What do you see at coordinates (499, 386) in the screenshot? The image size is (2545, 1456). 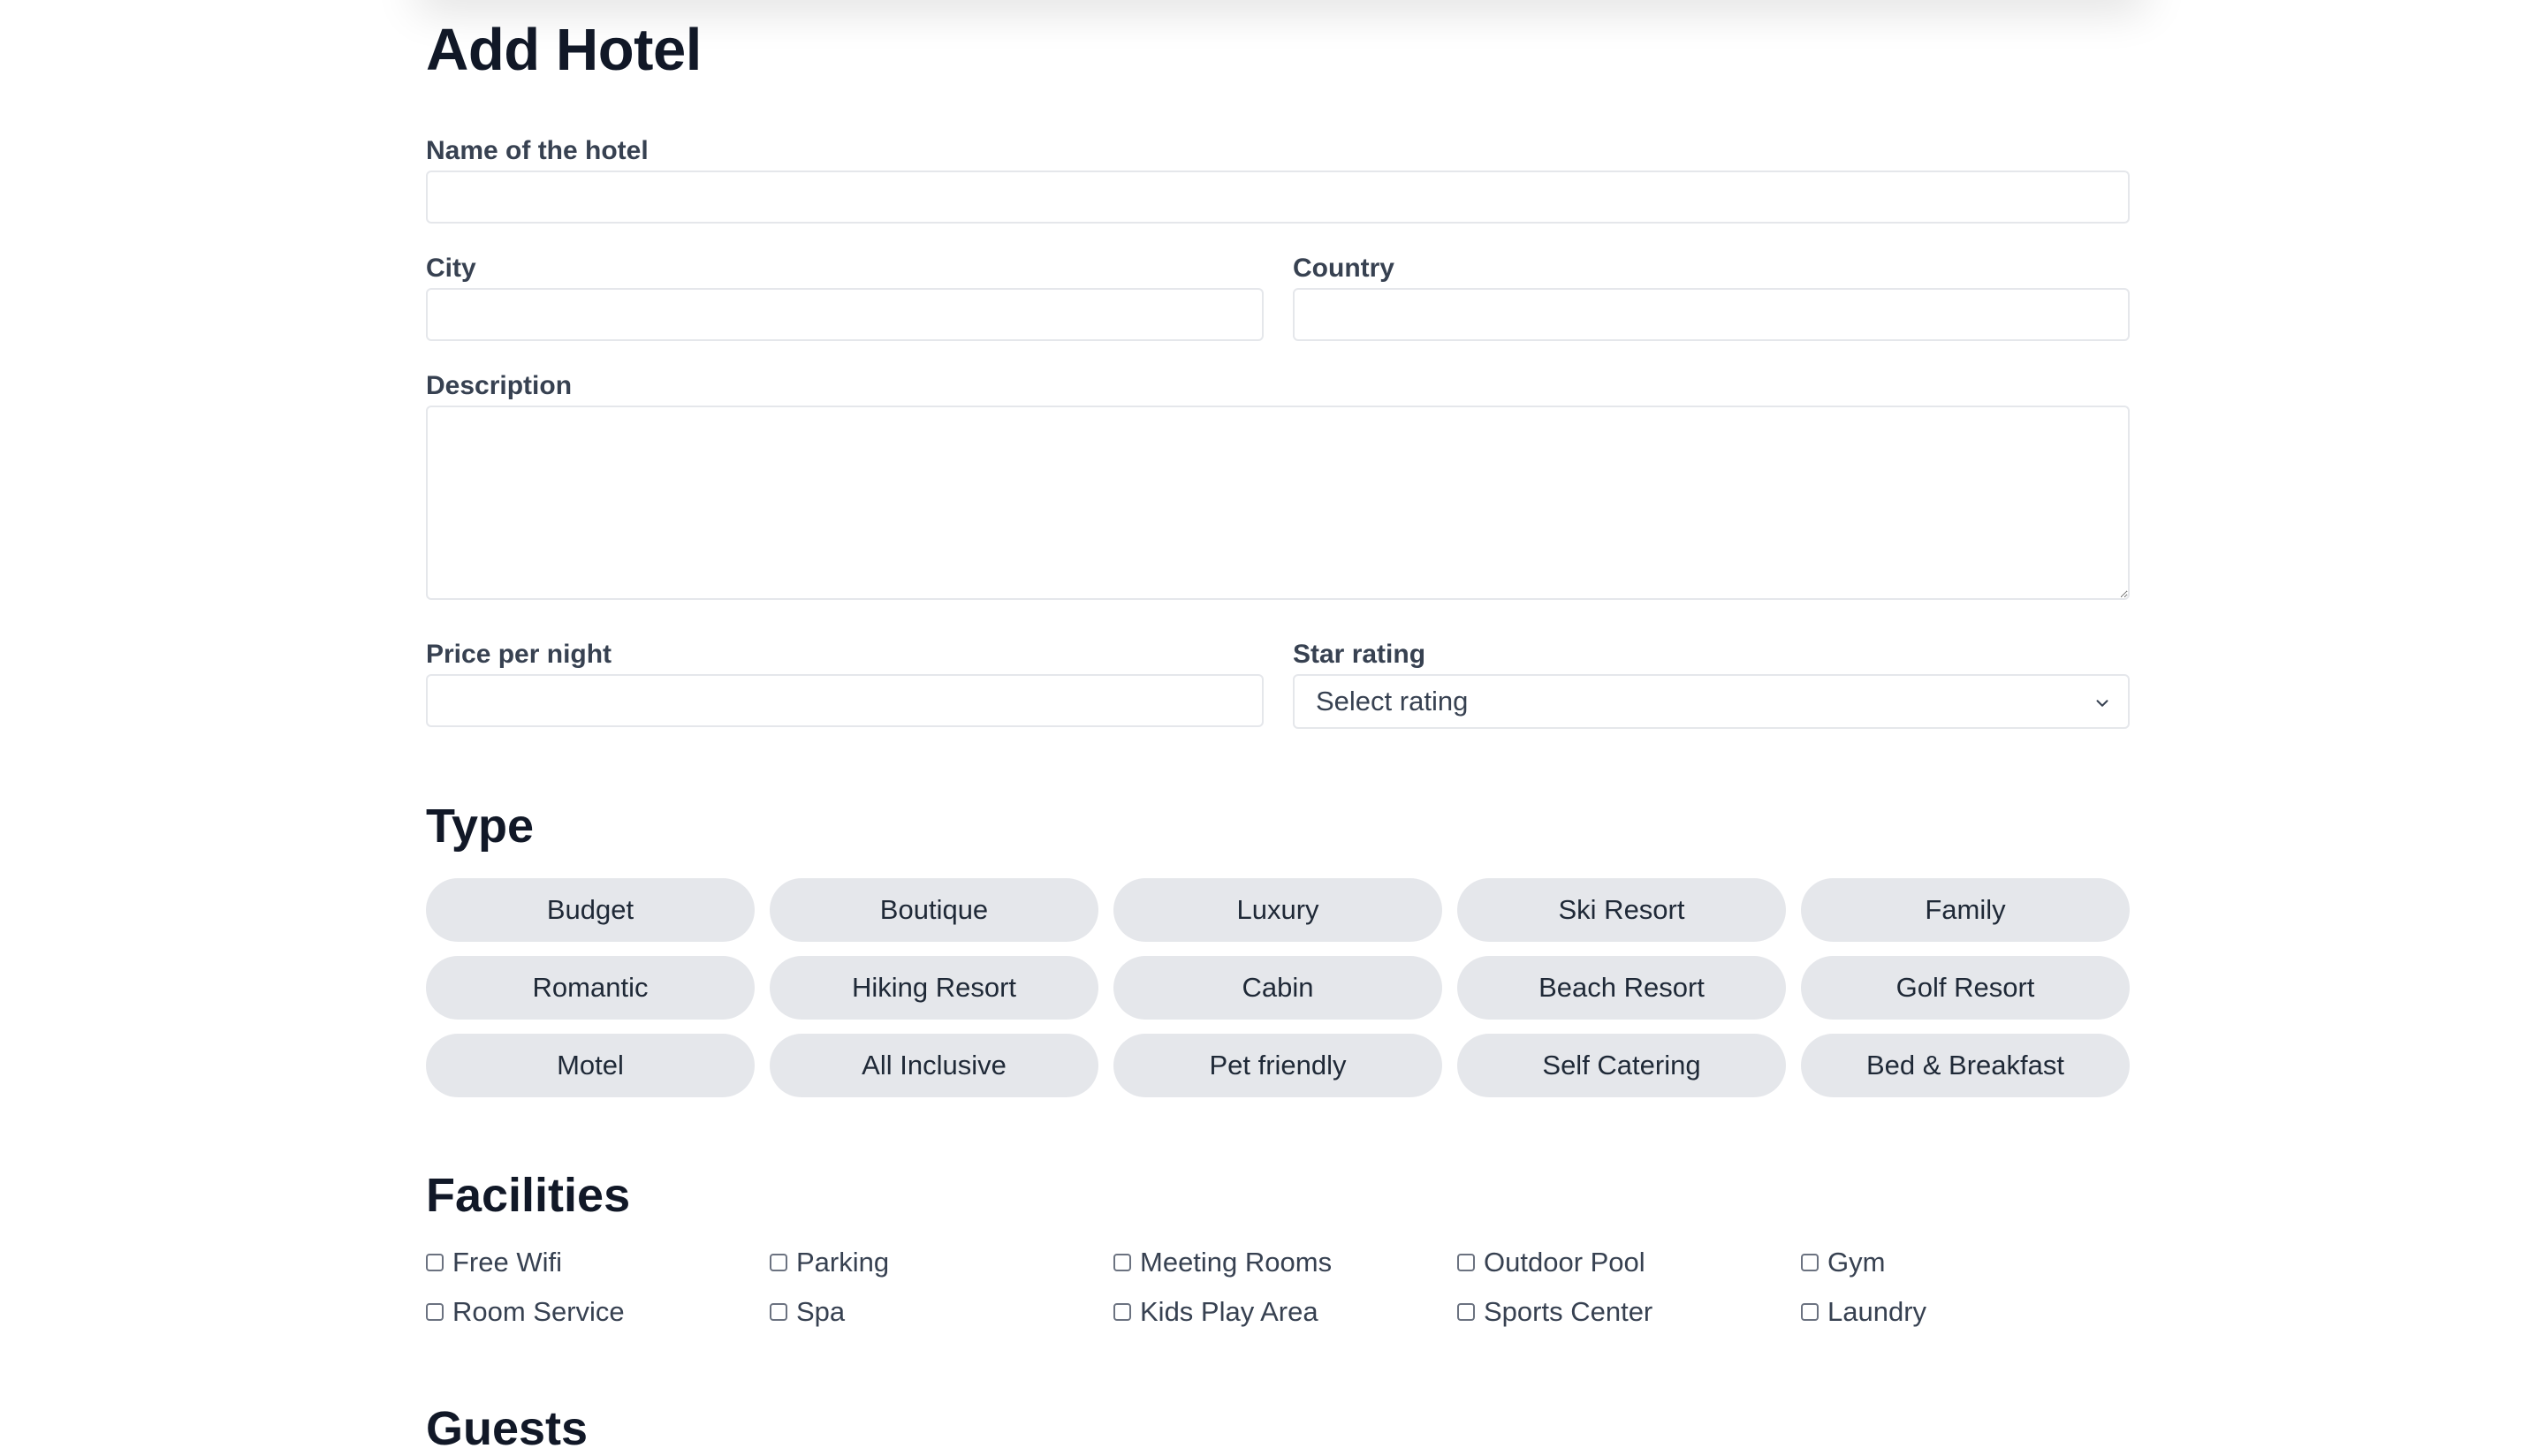 I see `description-label: Description` at bounding box center [499, 386].